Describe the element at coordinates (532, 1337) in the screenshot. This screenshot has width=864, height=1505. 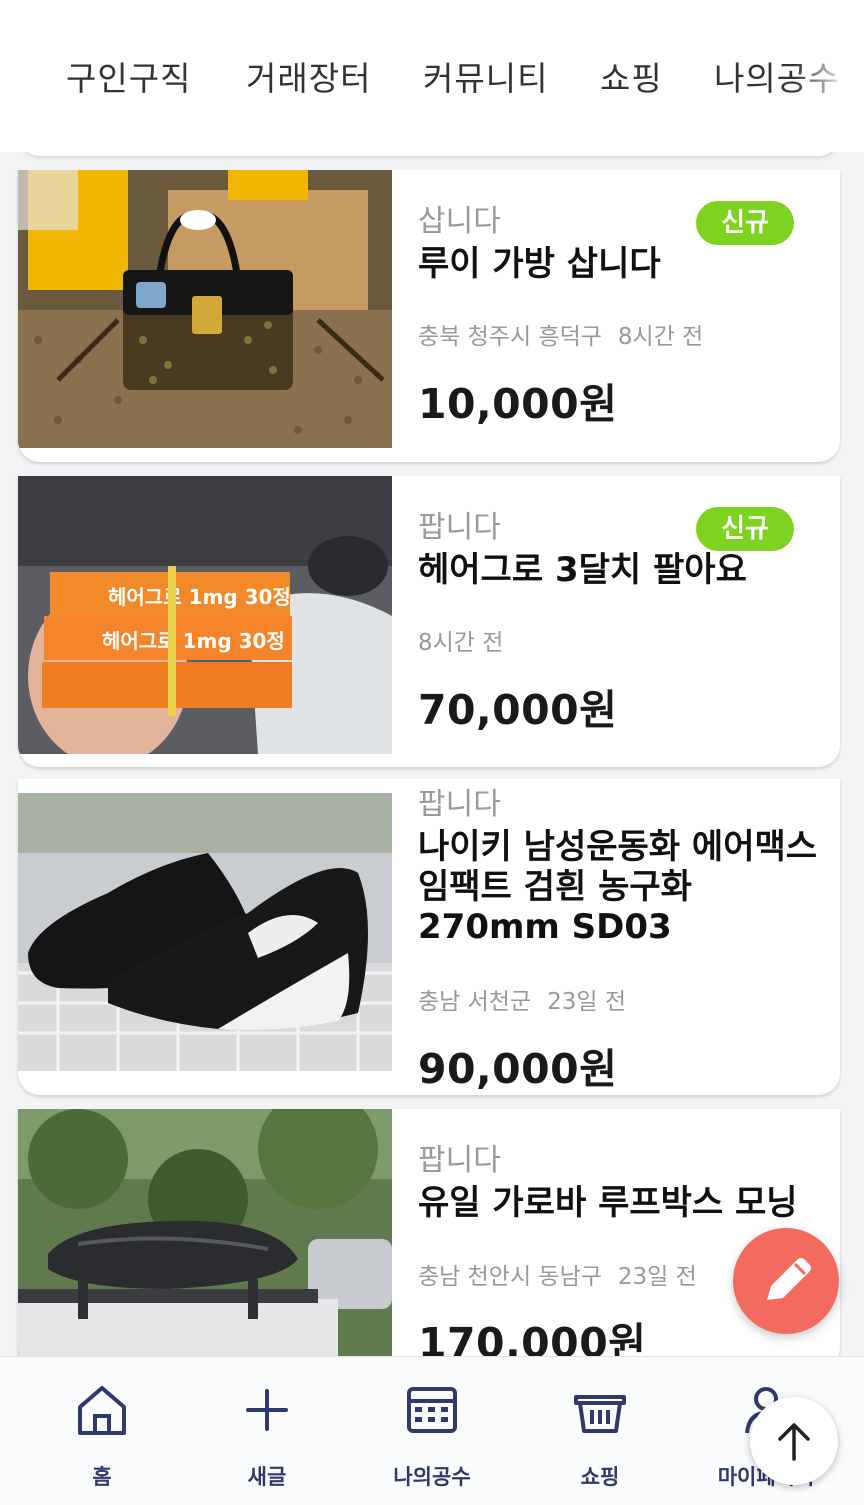
I see `listing-price: 170,000원` at that location.